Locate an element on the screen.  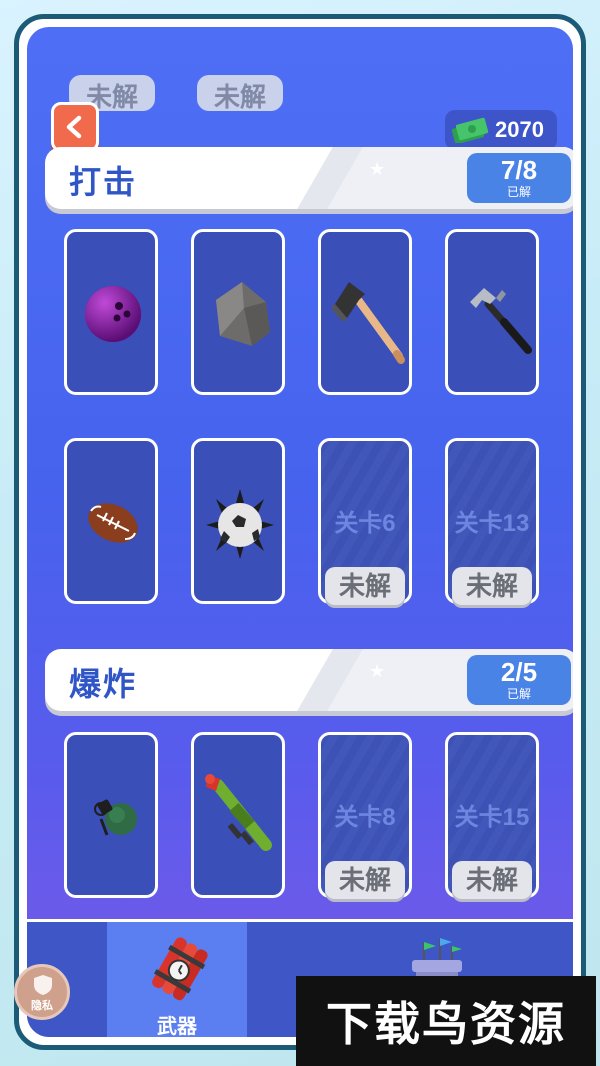
weapon-card-rocket-launcher is located at coordinates (238, 815).